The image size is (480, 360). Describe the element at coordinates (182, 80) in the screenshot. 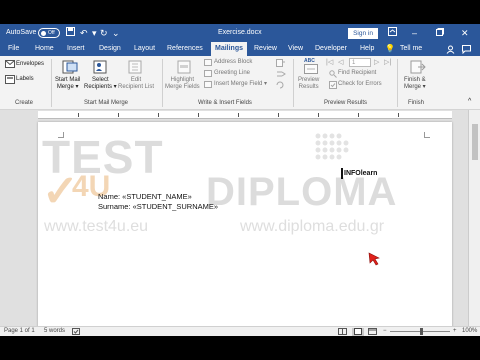

I see `highlight-merge-fields-label-1: Highlight` at that location.